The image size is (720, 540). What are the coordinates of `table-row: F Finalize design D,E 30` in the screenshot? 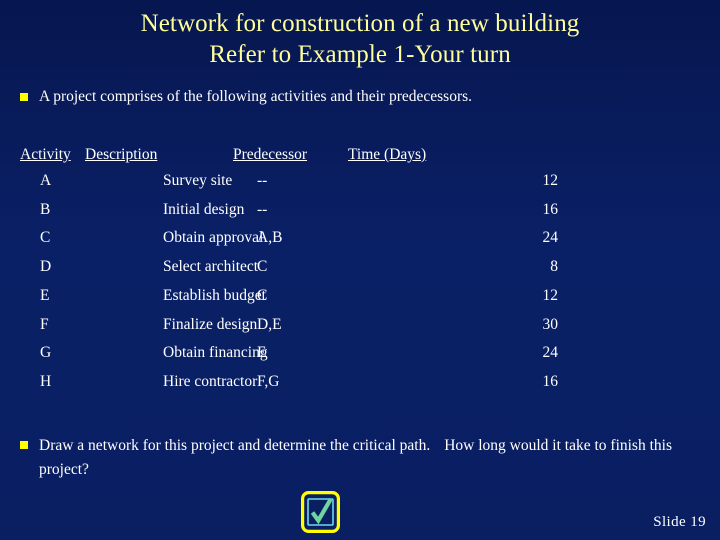 It's located at (292, 325).